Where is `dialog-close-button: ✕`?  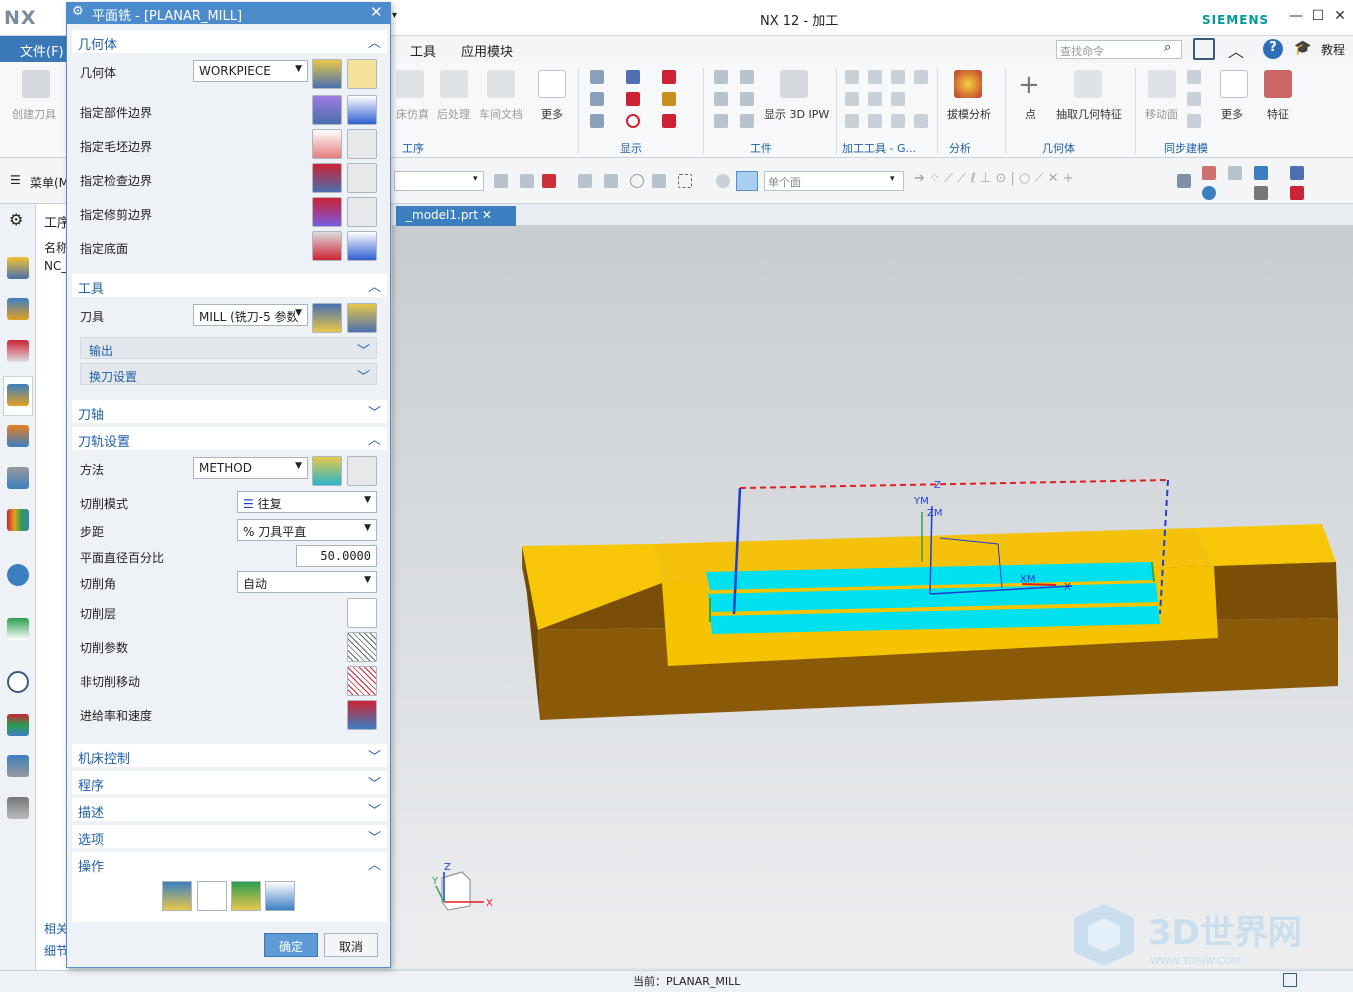 dialog-close-button: ✕ is located at coordinates (376, 12).